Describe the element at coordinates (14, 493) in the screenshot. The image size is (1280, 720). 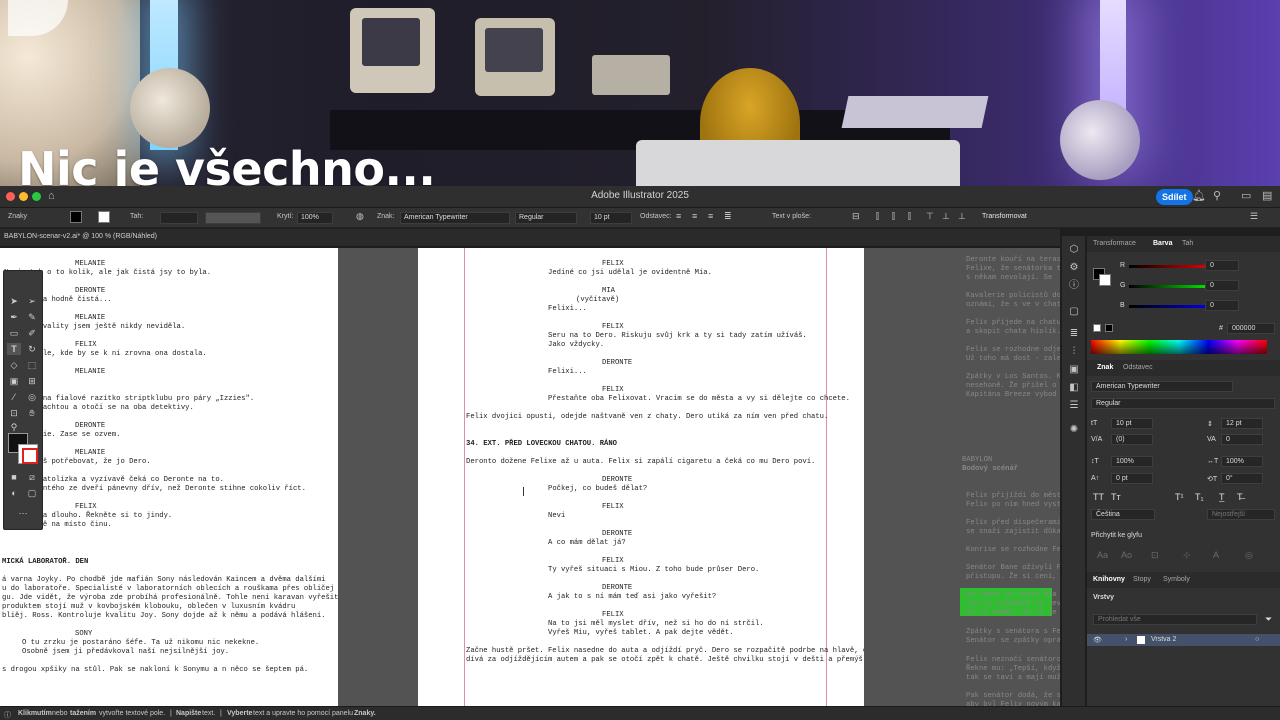
I see `draw-mode-icon: ◐` at that location.